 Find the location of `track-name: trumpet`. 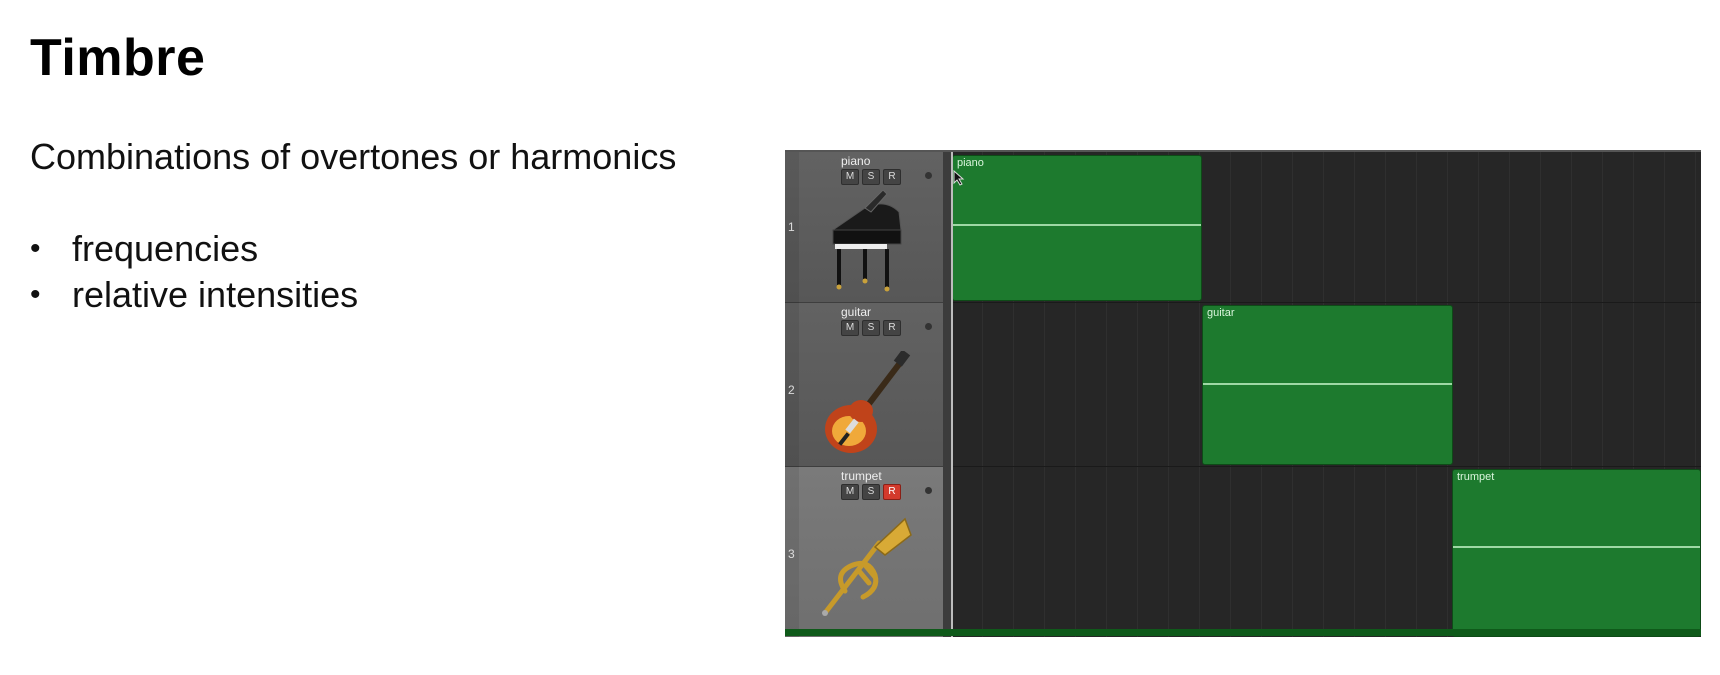

track-name: trumpet is located at coordinates (861, 476).